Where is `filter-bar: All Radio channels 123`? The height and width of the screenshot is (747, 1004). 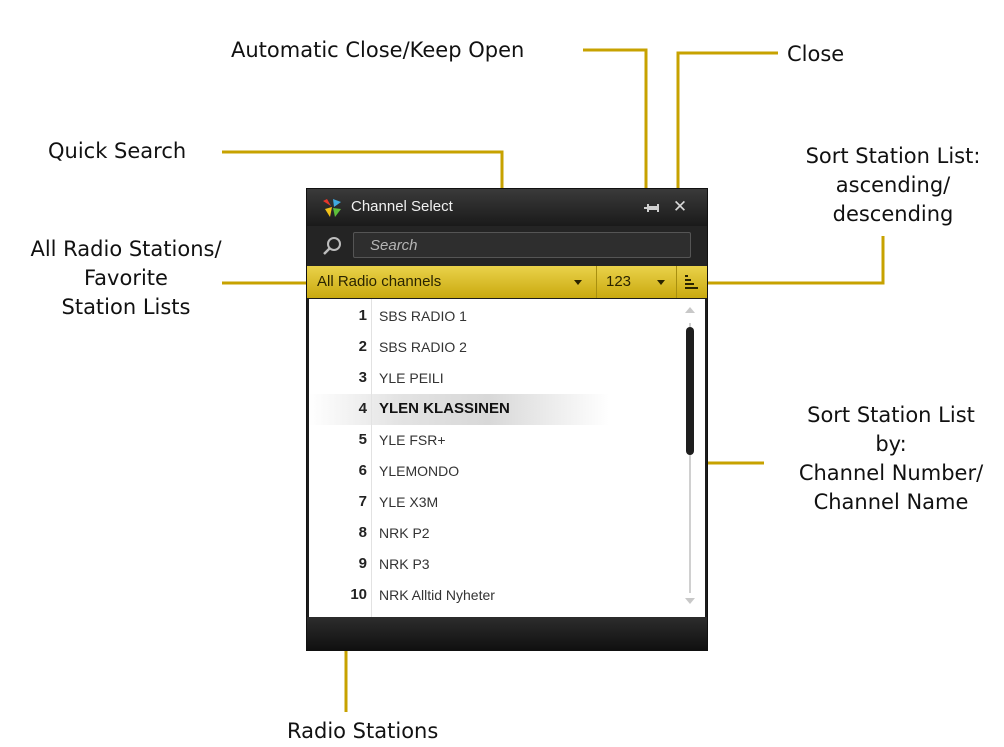 filter-bar: All Radio channels 123 is located at coordinates (507, 282).